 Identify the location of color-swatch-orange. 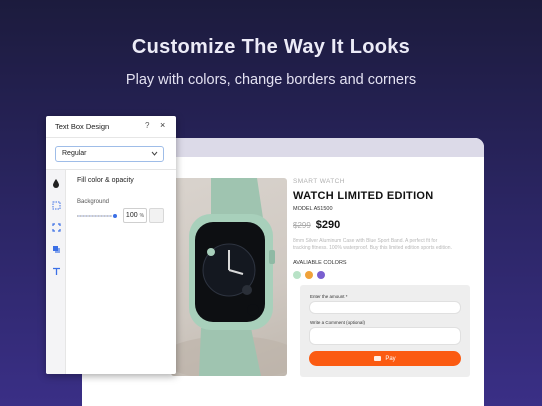
(309, 275).